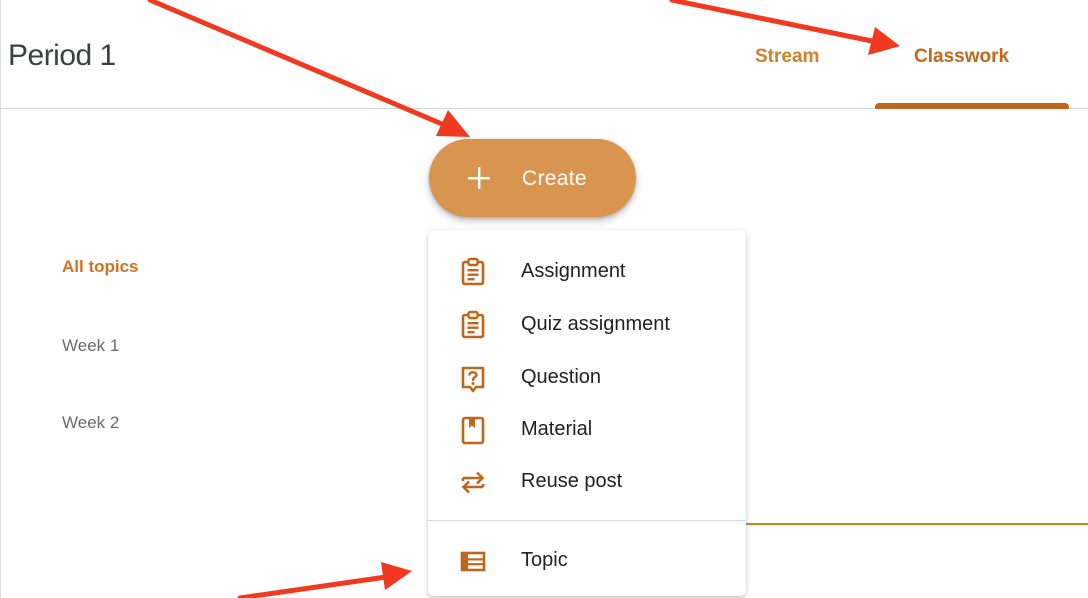  What do you see at coordinates (473, 430) in the screenshot?
I see `material-icon` at bounding box center [473, 430].